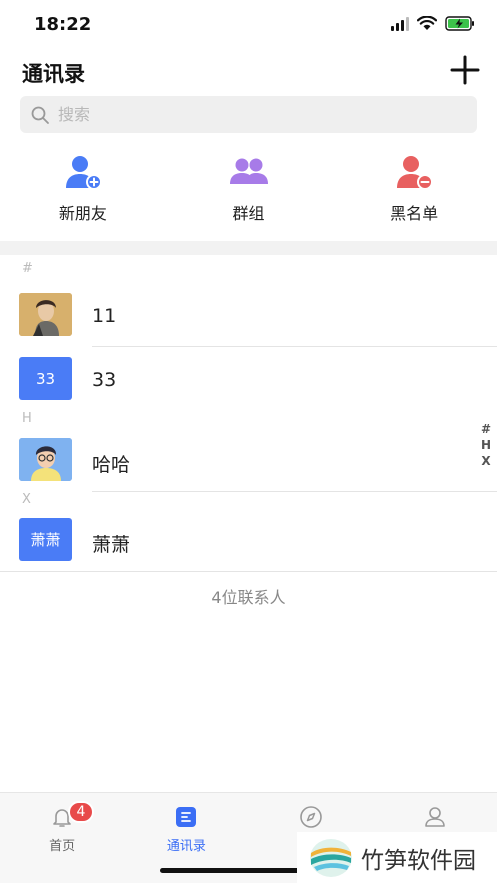 This screenshot has width=497, height=883. What do you see at coordinates (415, 173) in the screenshot?
I see `block-user-icon` at bounding box center [415, 173].